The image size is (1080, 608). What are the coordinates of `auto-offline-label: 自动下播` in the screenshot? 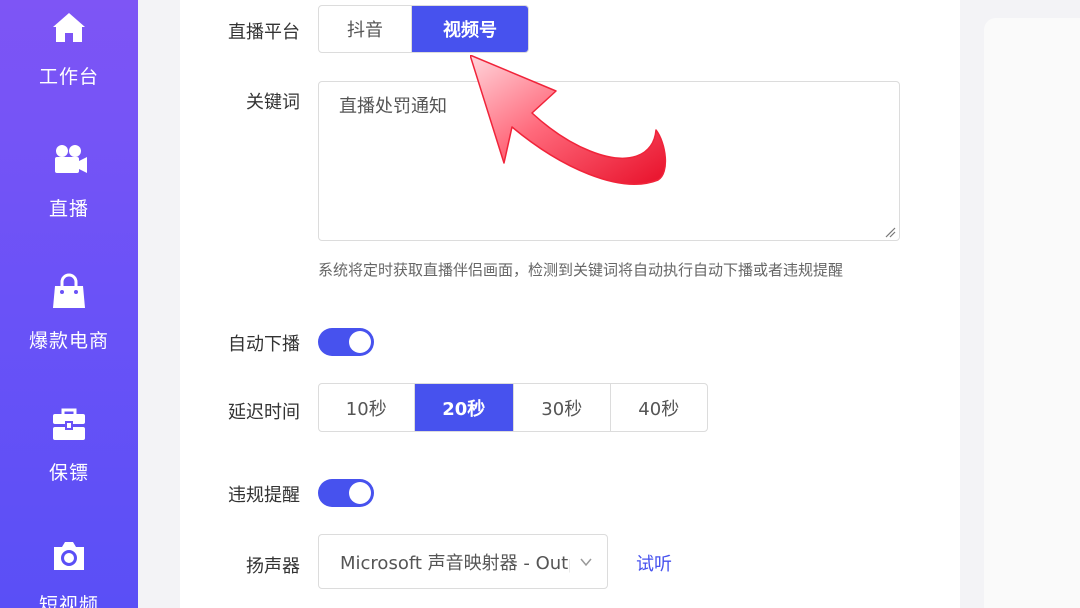 It's located at (264, 344).